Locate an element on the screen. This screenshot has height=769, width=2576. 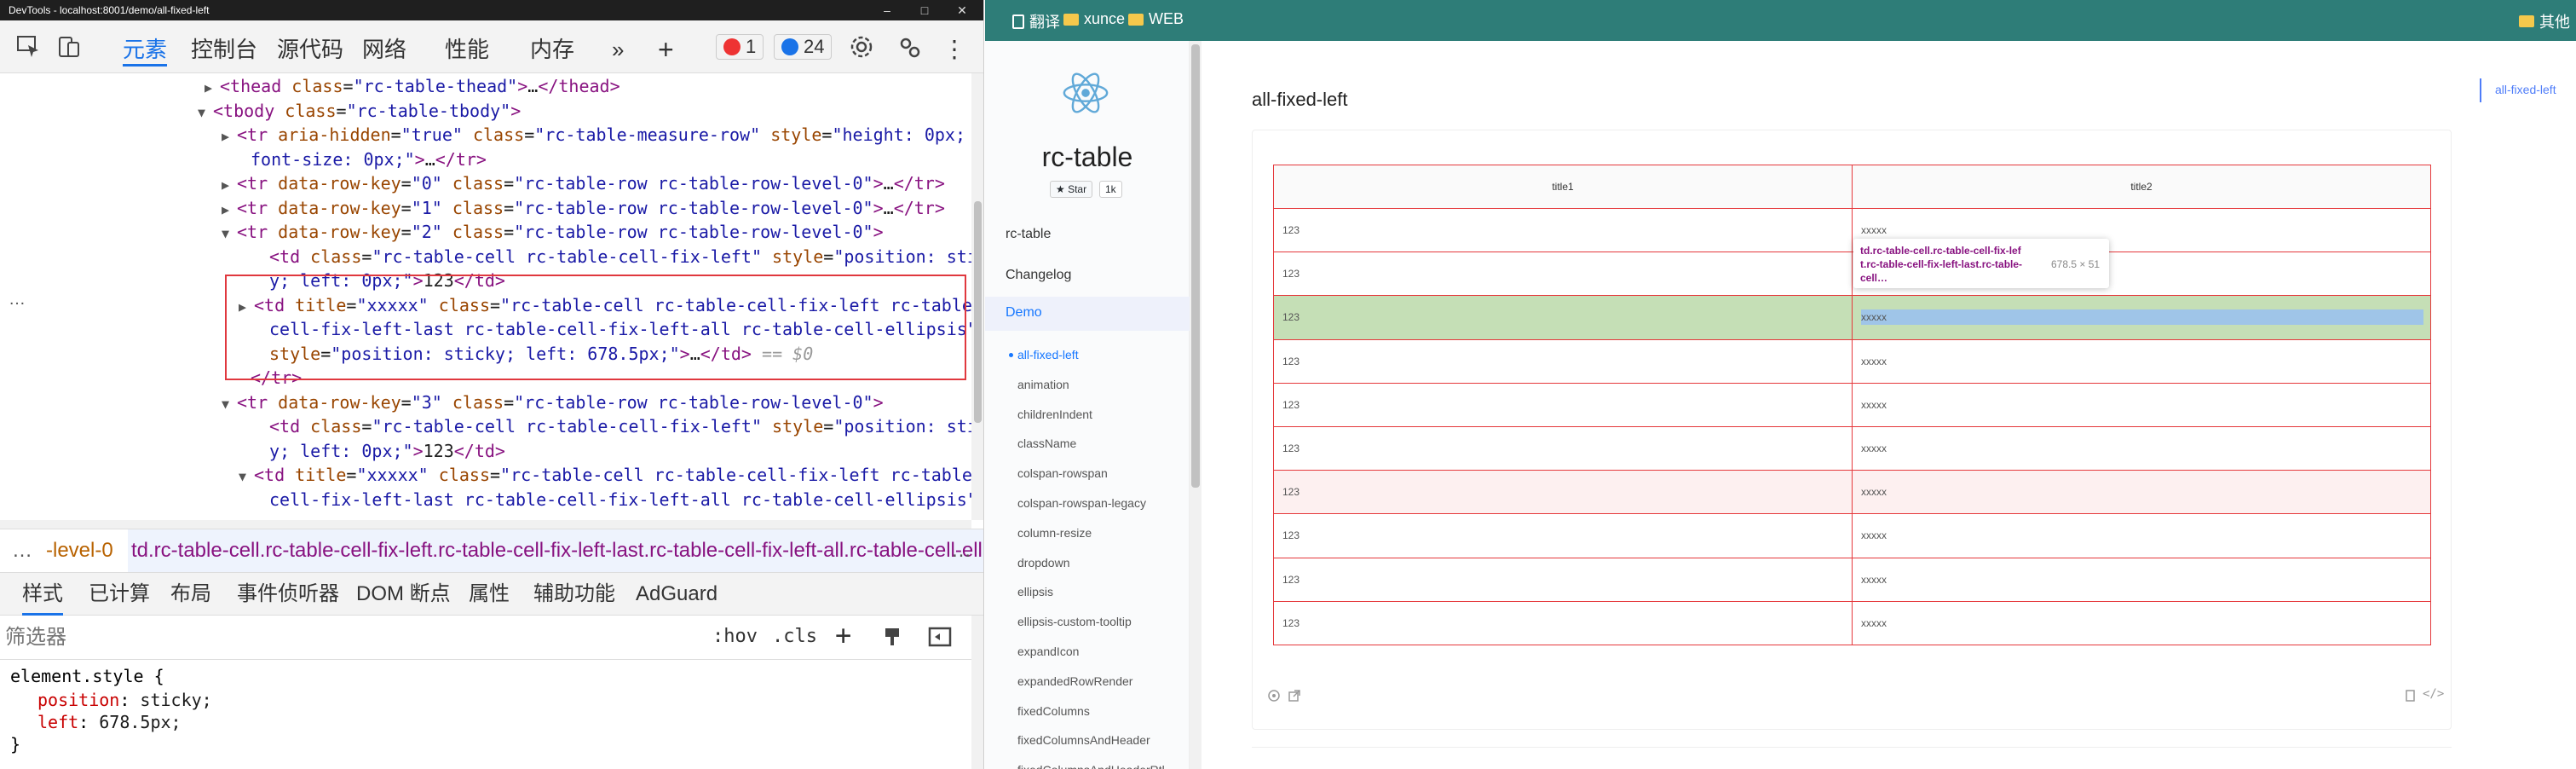
tab-dom-breakpoints: DOM 断点 is located at coordinates (403, 594).